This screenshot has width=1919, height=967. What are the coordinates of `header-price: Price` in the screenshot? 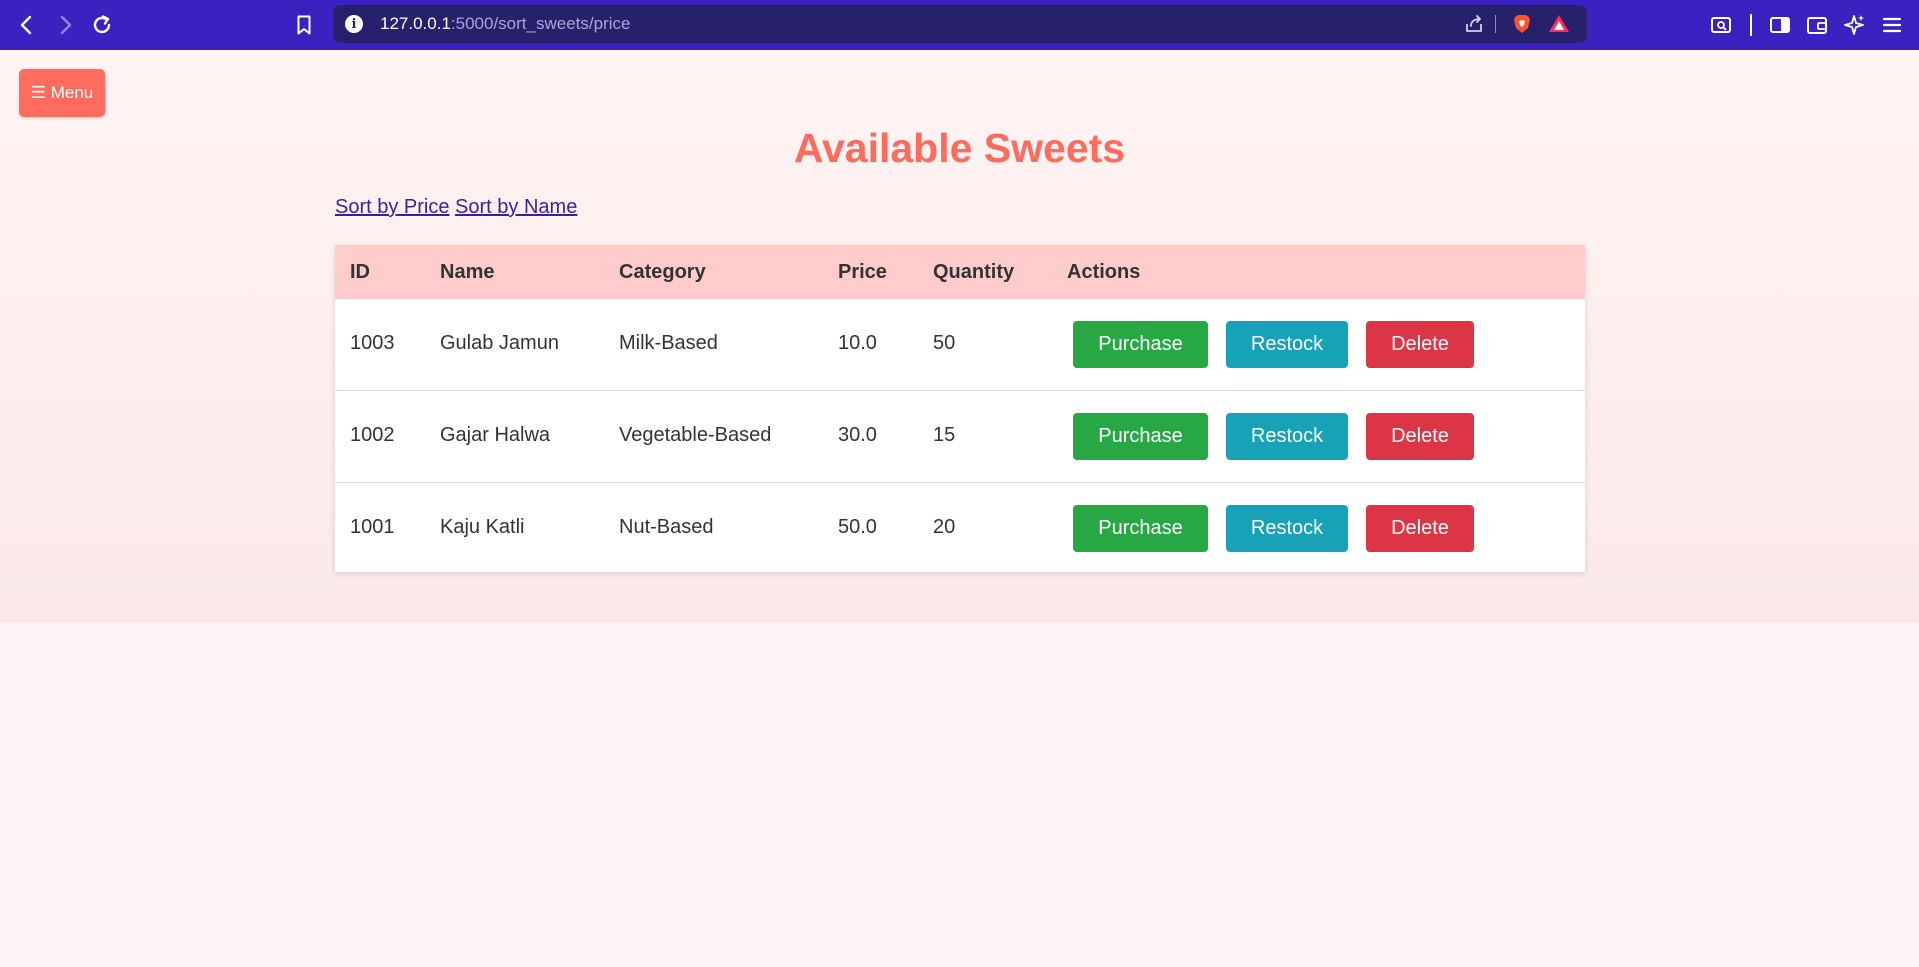 It's located at (862, 272).